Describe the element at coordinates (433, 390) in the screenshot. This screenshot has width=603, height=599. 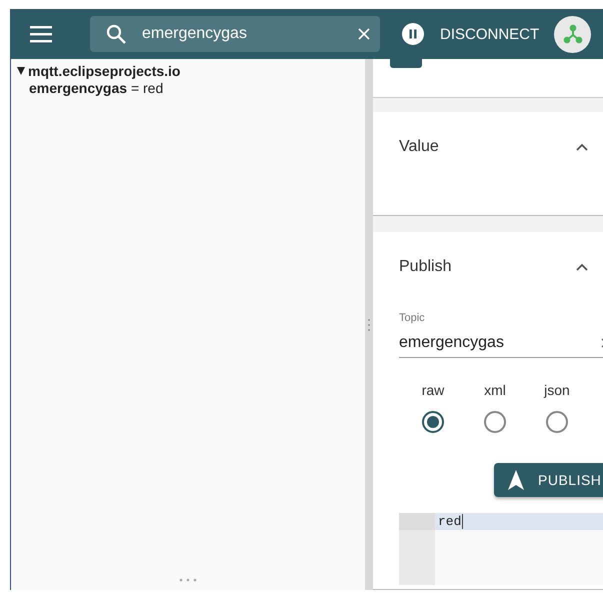
I see `radio-label: raw` at that location.